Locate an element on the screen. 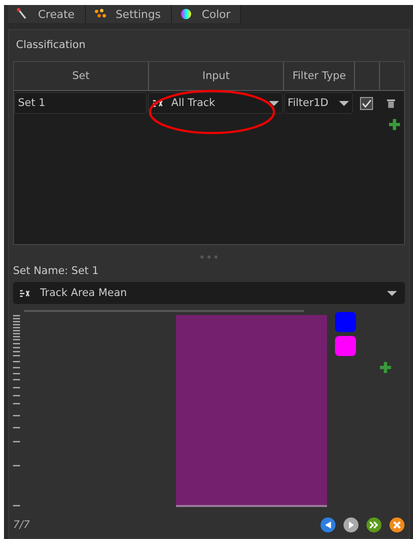 The height and width of the screenshot is (539, 413). wand-icon is located at coordinates (22, 14).